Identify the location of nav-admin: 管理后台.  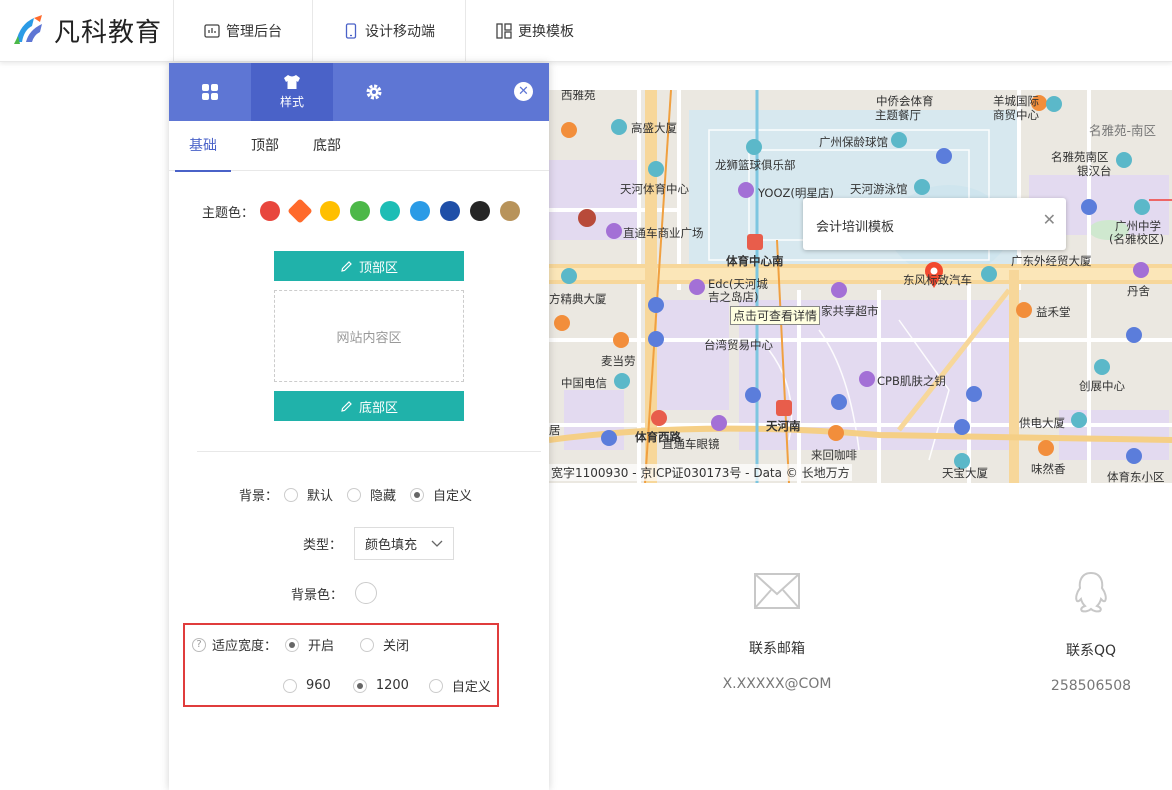
(242, 31).